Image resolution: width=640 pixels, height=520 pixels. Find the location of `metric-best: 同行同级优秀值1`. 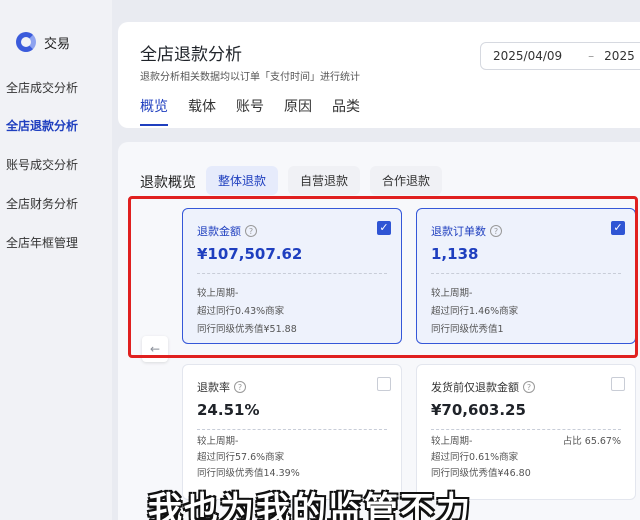

metric-best: 同行同级优秀值1 is located at coordinates (467, 329).